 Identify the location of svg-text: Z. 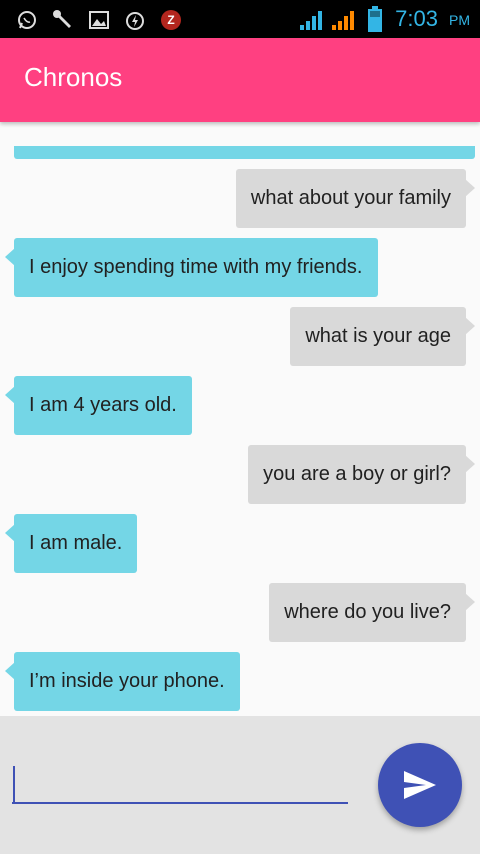
(170, 20).